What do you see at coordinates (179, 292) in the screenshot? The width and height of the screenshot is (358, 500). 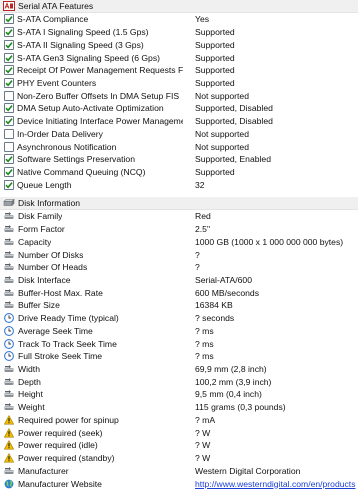 I see `disk-row: Buffer-Host Max. Rate 600 MB/seconds` at bounding box center [179, 292].